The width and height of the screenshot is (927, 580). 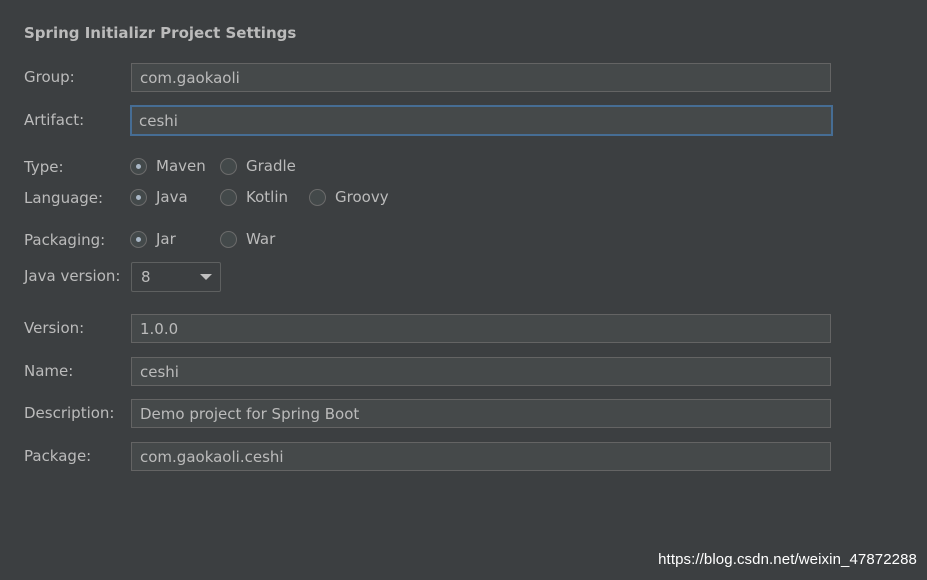 I want to click on language-radio-kotlin: Kotlin, so click(x=254, y=197).